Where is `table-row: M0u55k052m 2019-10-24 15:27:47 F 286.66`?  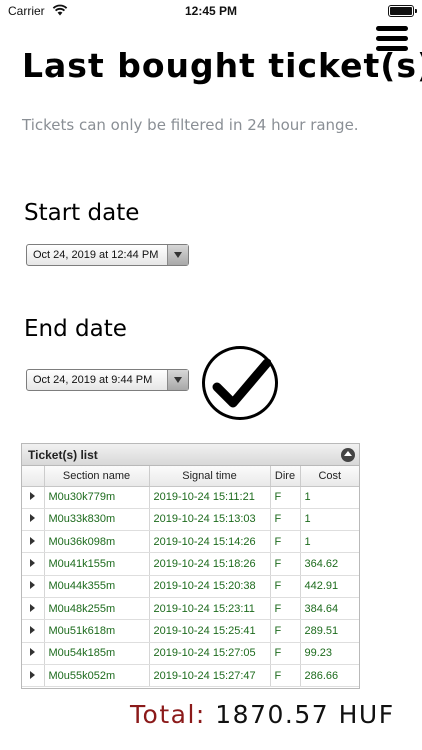 table-row: M0u55k052m 2019-10-24 15:27:47 F 286.66 is located at coordinates (190, 676).